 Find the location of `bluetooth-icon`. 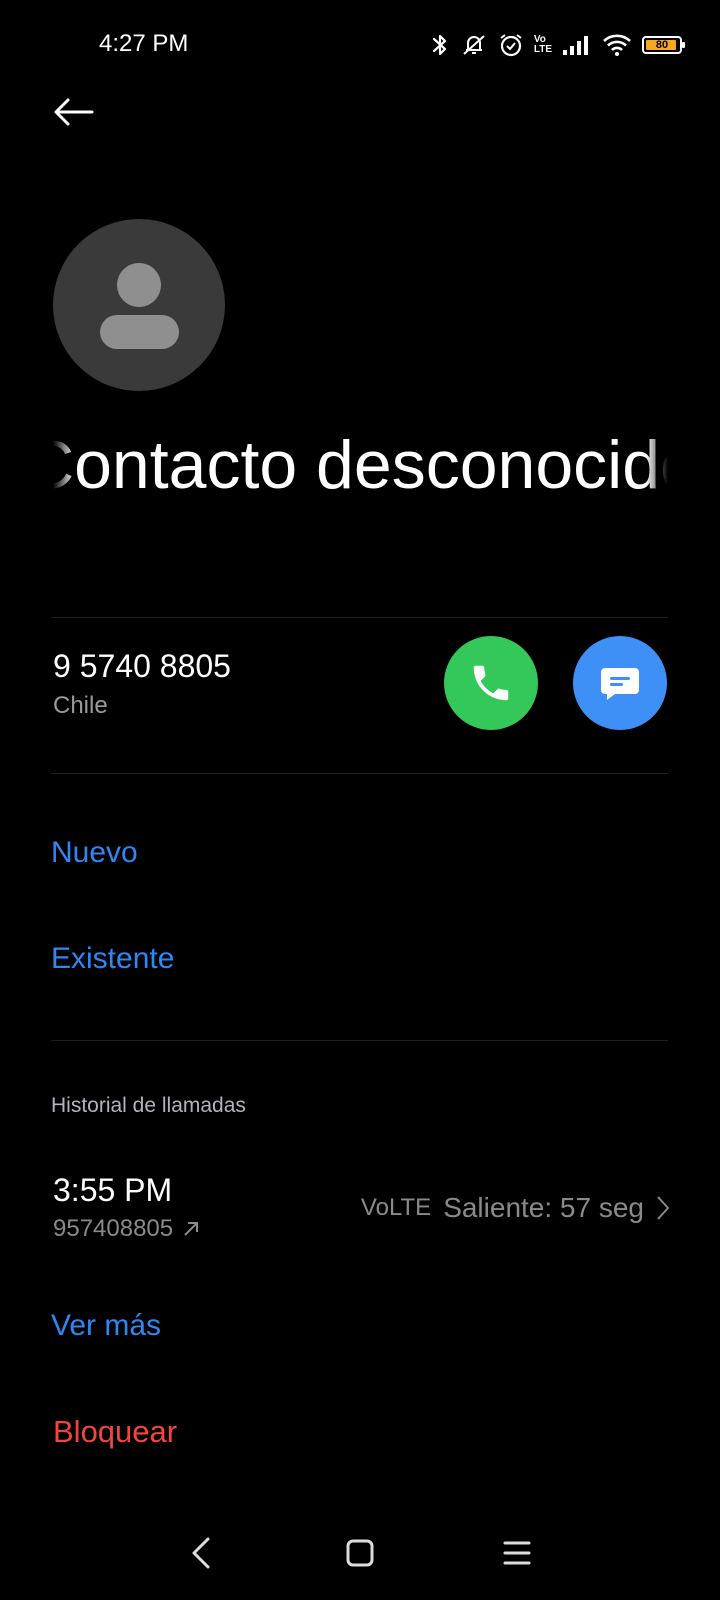

bluetooth-icon is located at coordinates (440, 45).